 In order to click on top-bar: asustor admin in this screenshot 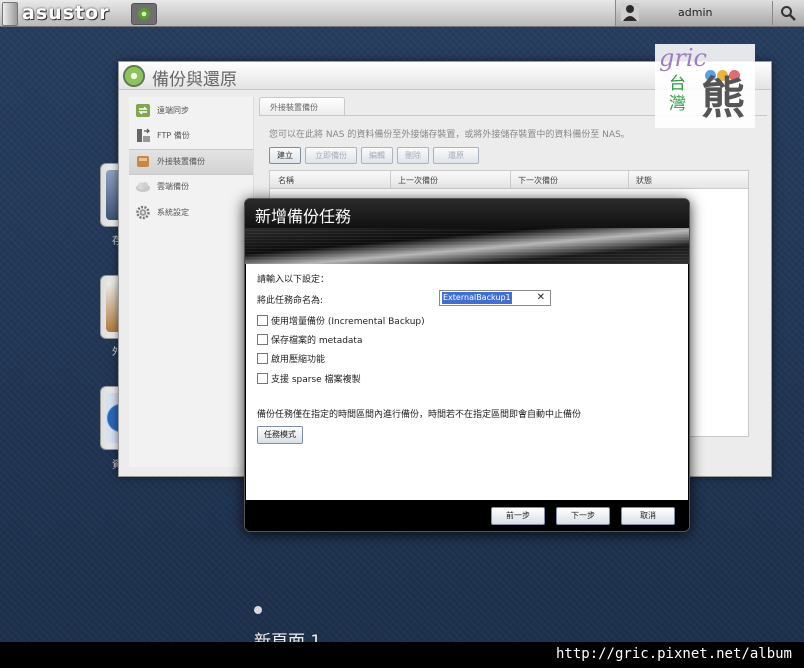, I will do `click(402, 13)`.